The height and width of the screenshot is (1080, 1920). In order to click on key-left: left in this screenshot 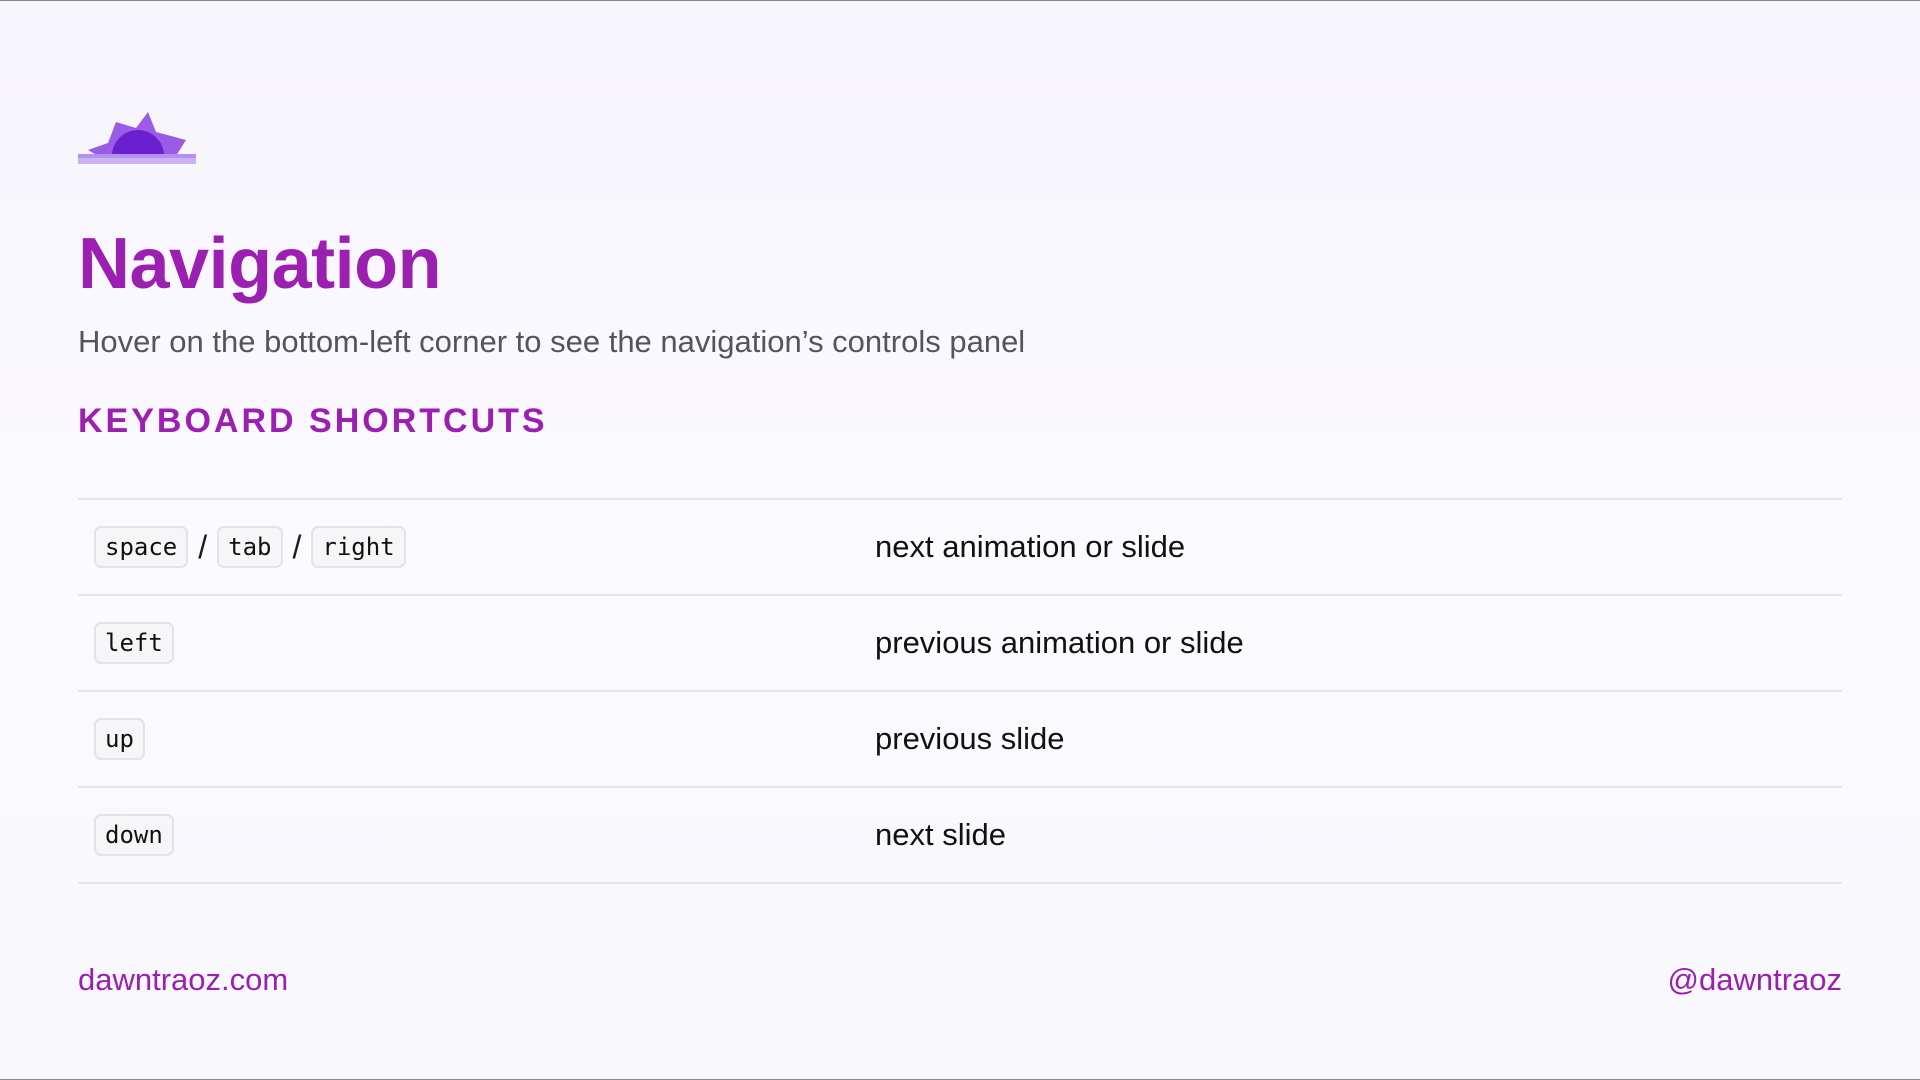, I will do `click(134, 643)`.